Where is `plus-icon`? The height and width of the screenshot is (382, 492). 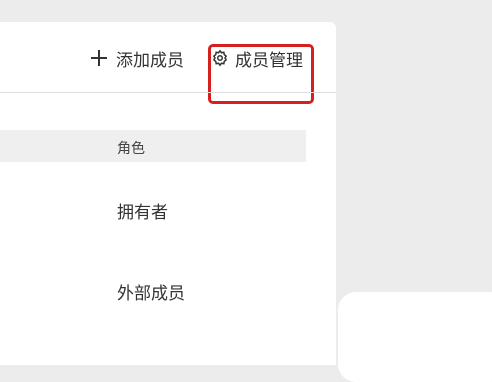
plus-icon is located at coordinates (99, 58).